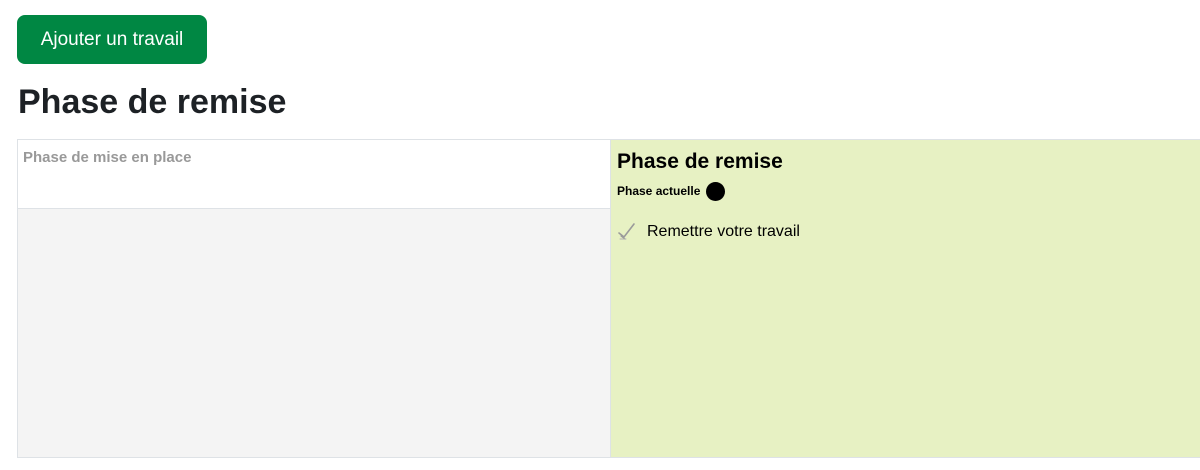  Describe the element at coordinates (628, 232) in the screenshot. I see `checkmark-icon` at that location.